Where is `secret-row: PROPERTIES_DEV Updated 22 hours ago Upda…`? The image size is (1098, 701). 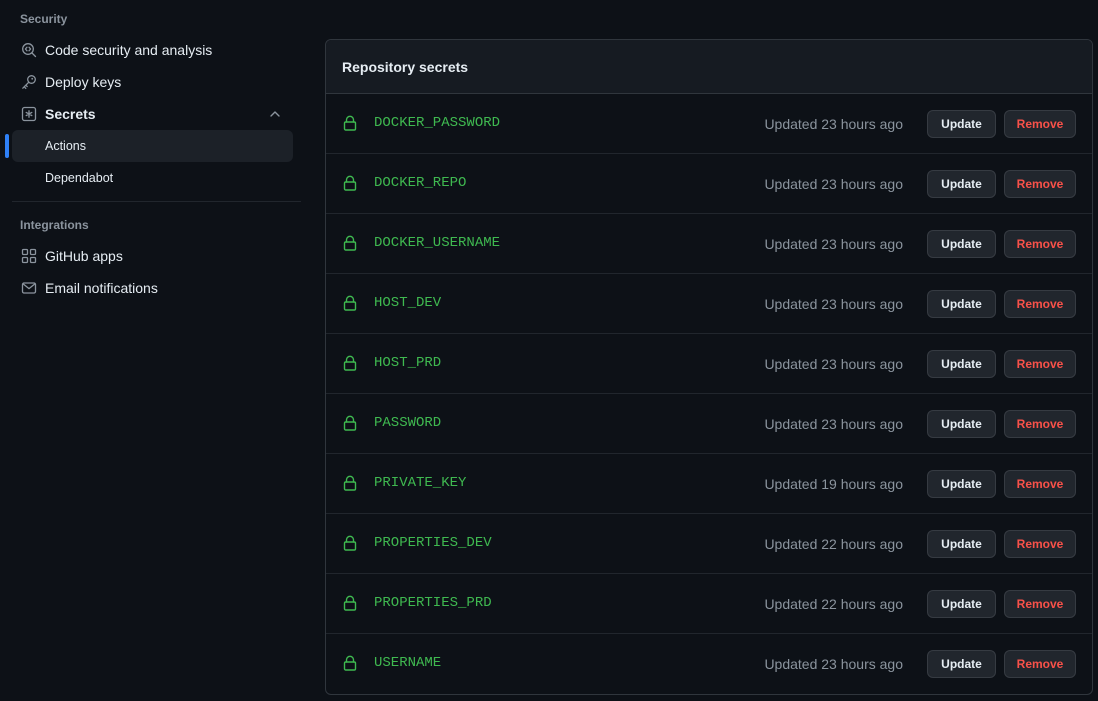
secret-row: PROPERTIES_DEV Updated 22 hours ago Upda… is located at coordinates (709, 544).